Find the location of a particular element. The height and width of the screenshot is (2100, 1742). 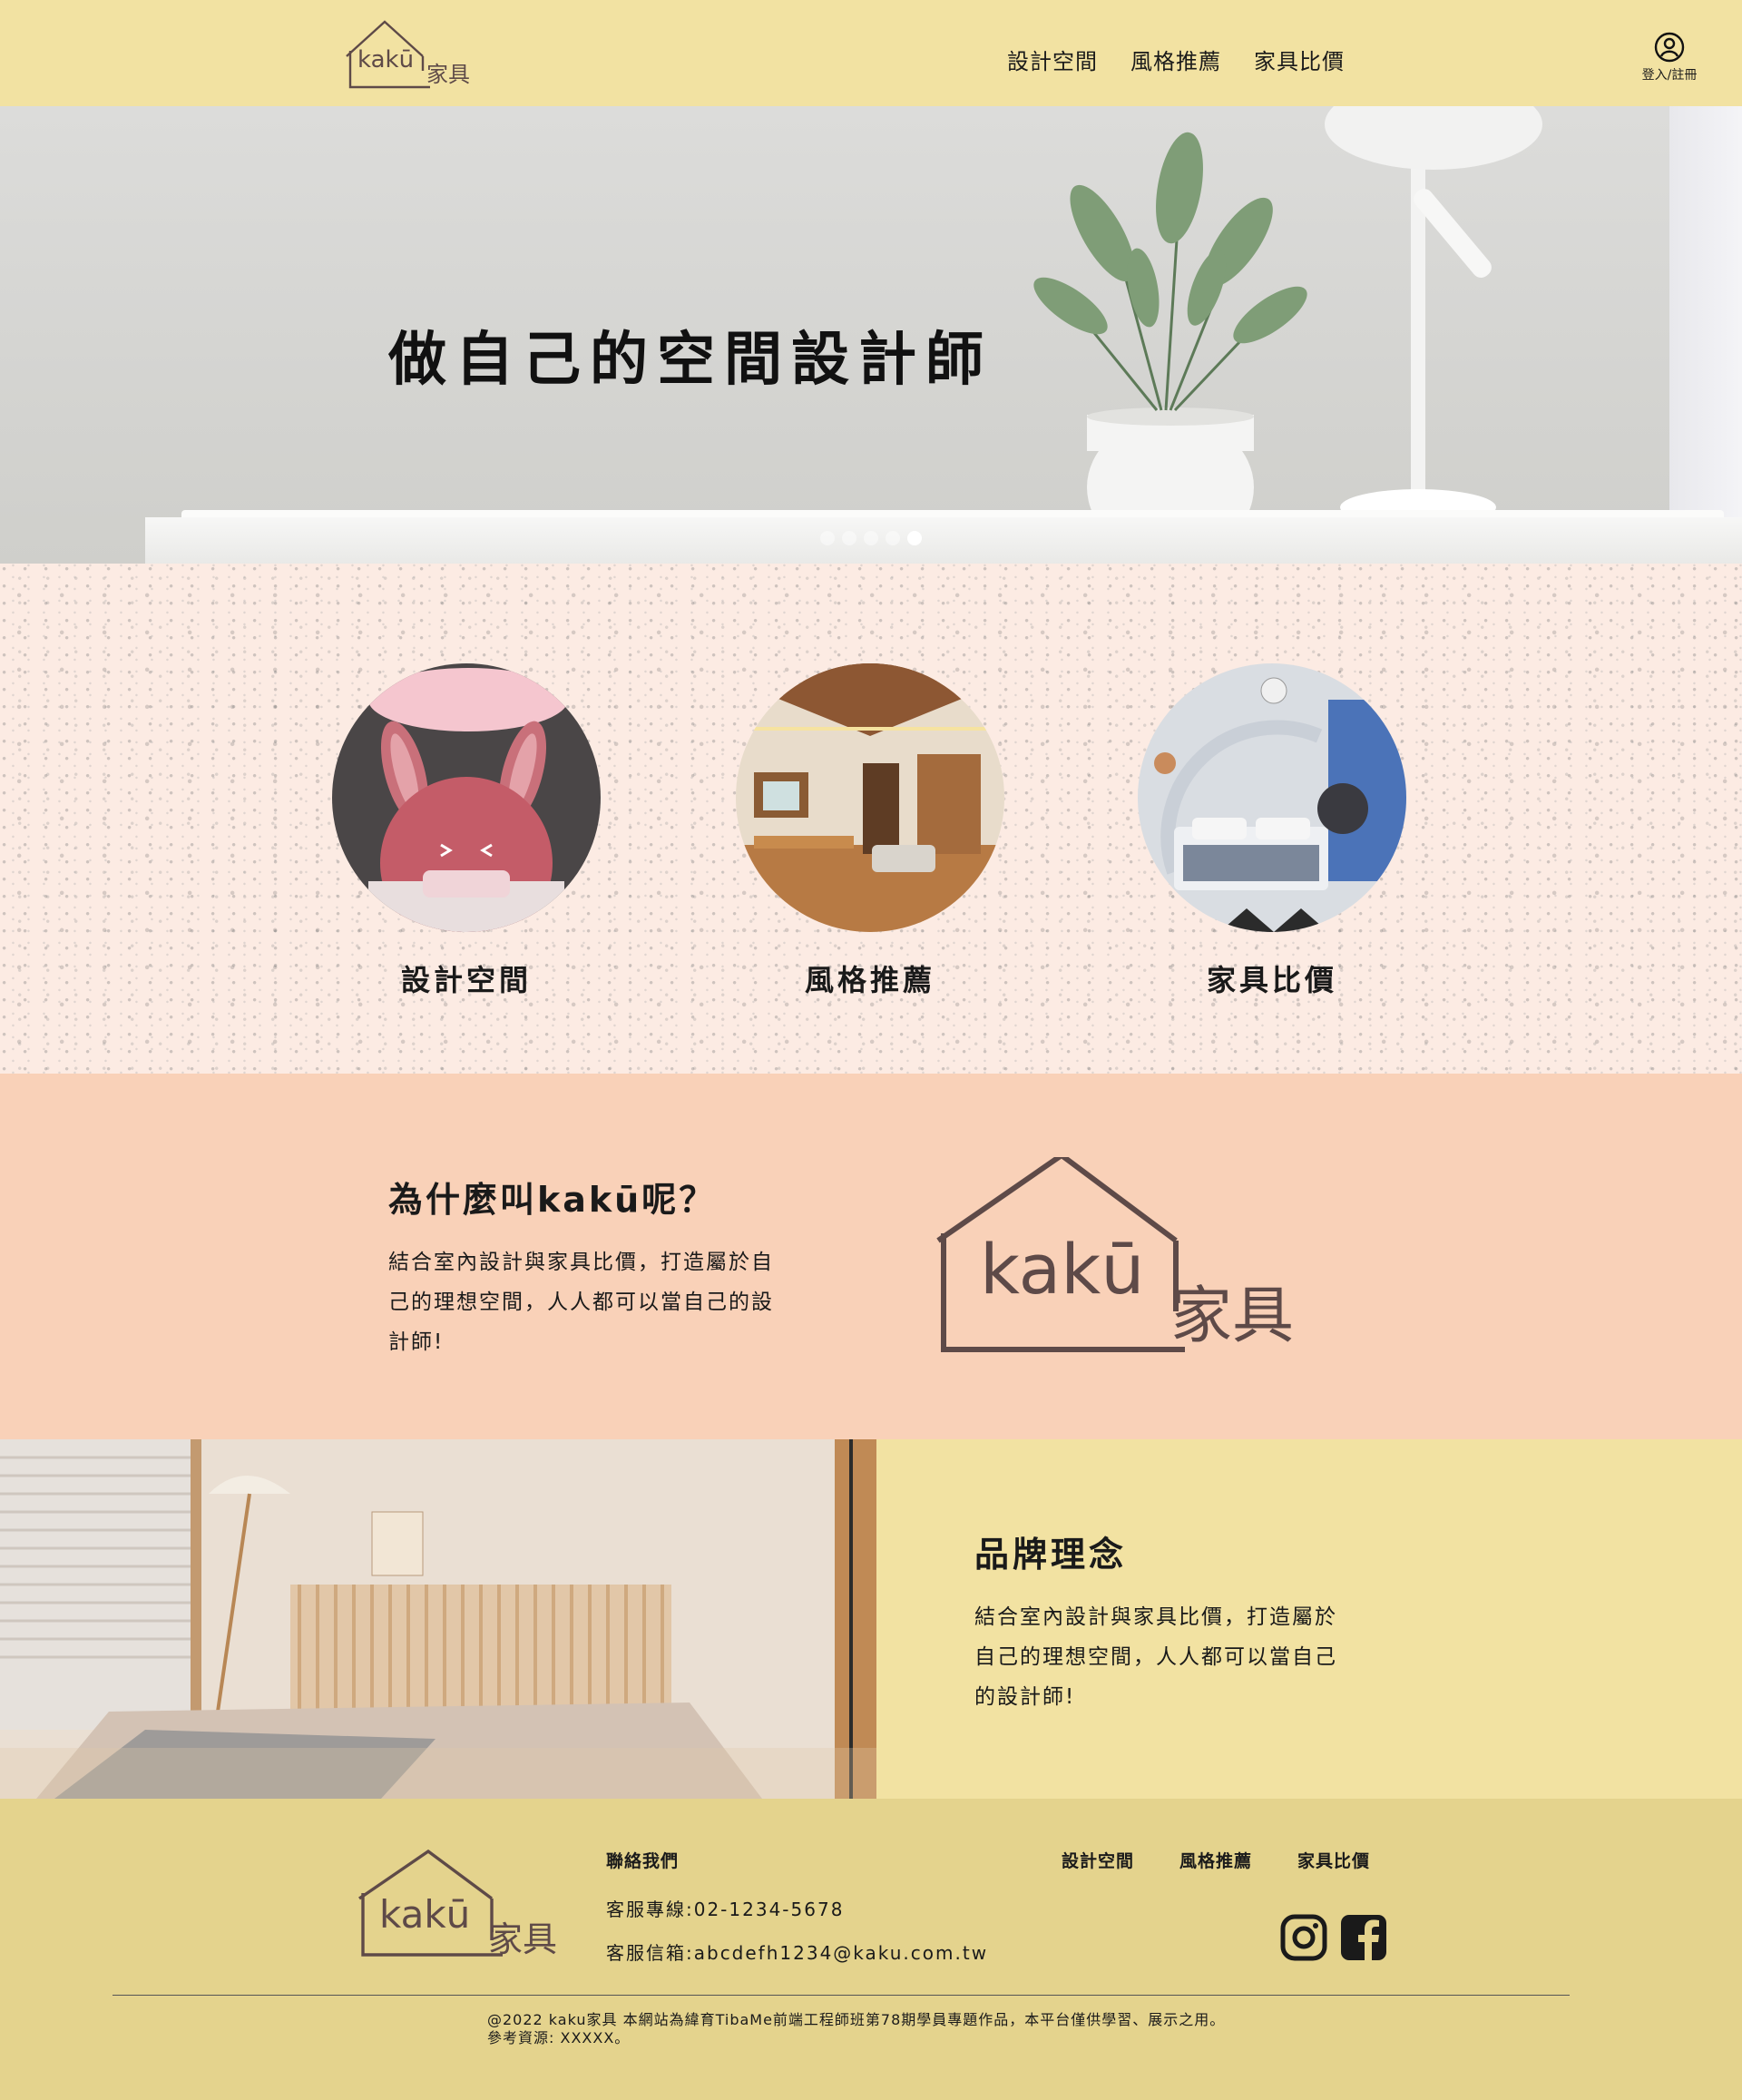

brand-bedroom-image is located at coordinates (438, 1619).